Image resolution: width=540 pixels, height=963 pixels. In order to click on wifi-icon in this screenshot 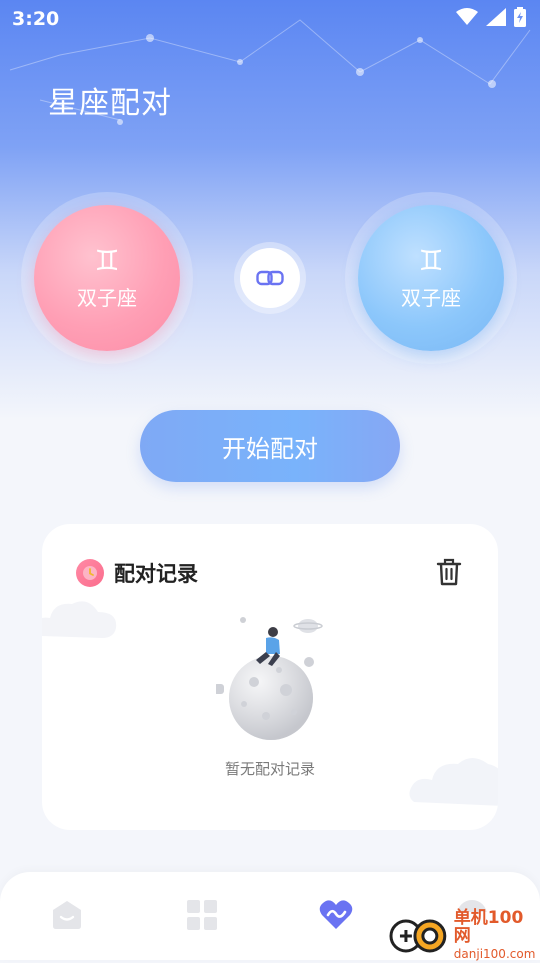, I will do `click(467, 16)`.